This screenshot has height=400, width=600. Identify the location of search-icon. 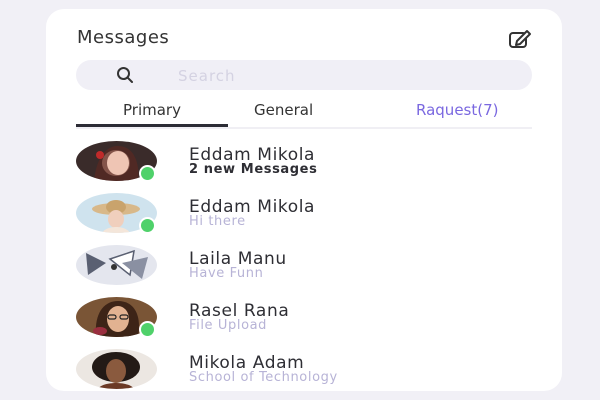
(125, 75).